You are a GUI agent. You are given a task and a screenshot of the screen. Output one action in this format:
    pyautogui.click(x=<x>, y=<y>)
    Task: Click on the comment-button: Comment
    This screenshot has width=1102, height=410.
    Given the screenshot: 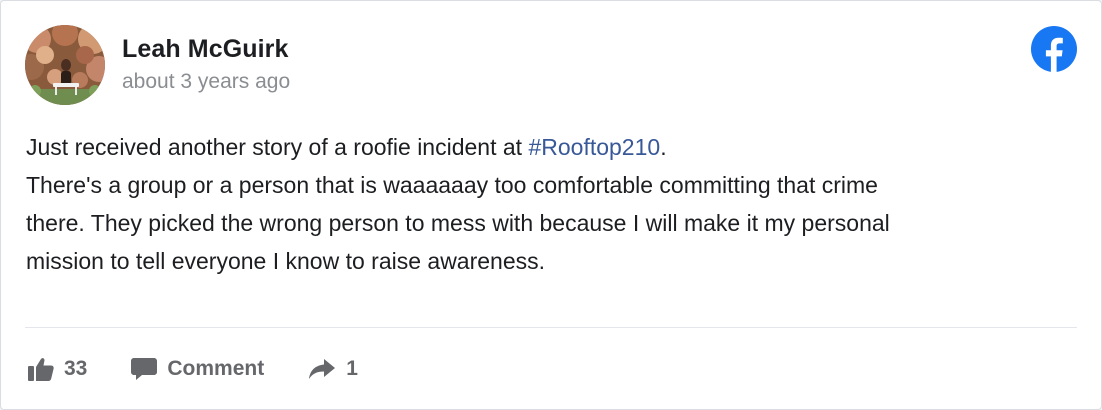 What is the action you would take?
    pyautogui.click(x=197, y=369)
    